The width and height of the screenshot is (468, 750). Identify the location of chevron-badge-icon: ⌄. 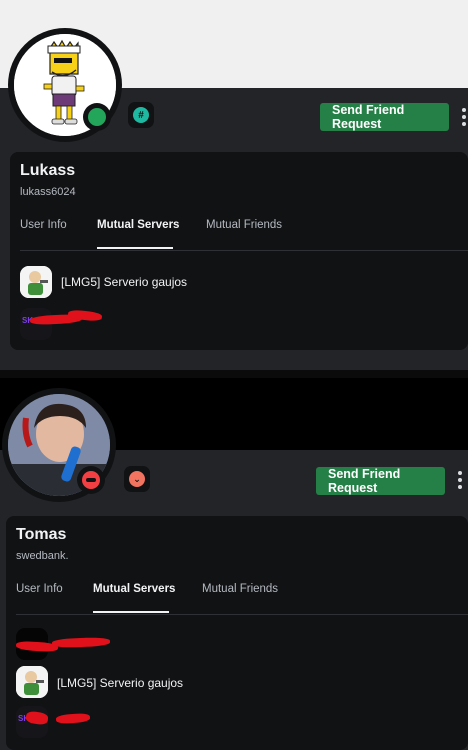
(137, 479).